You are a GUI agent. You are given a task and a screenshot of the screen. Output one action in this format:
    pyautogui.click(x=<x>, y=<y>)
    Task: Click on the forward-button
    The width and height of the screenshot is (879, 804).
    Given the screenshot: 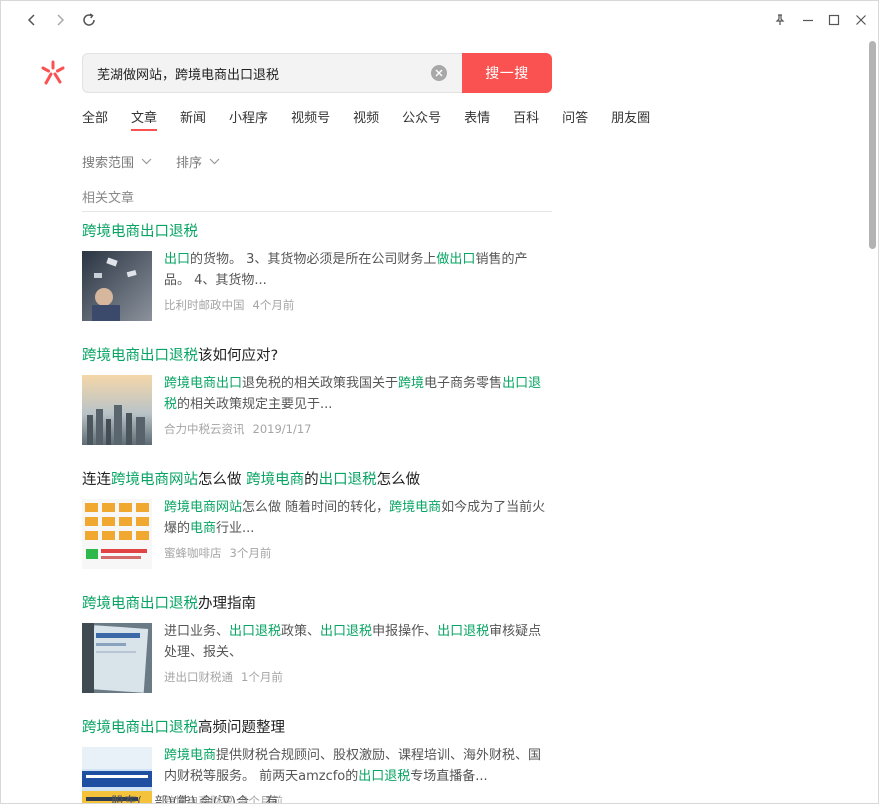 What is the action you would take?
    pyautogui.click(x=60, y=20)
    